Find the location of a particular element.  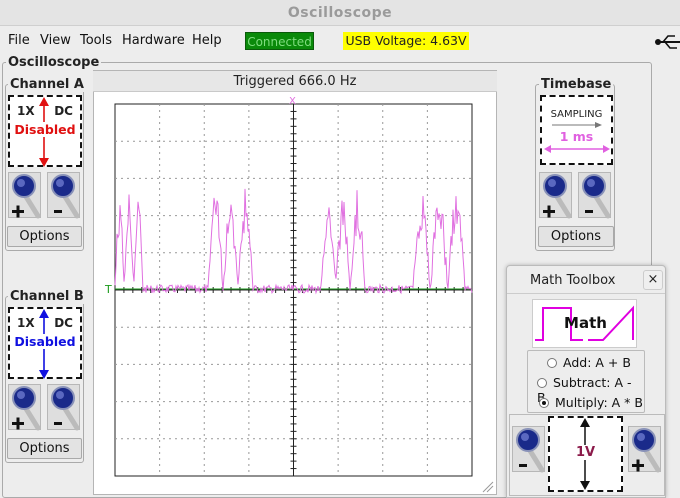

menu-tools: Tools is located at coordinates (96, 40).